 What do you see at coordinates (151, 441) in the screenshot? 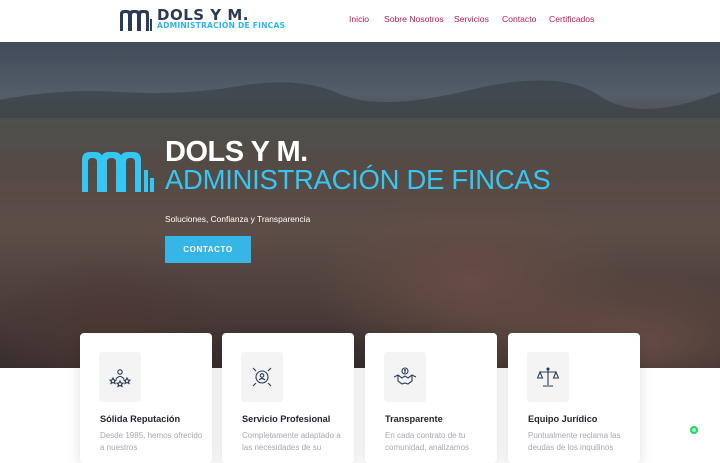
I see `card-text: Desde 1985, hemos ofrecido a nuestros` at bounding box center [151, 441].